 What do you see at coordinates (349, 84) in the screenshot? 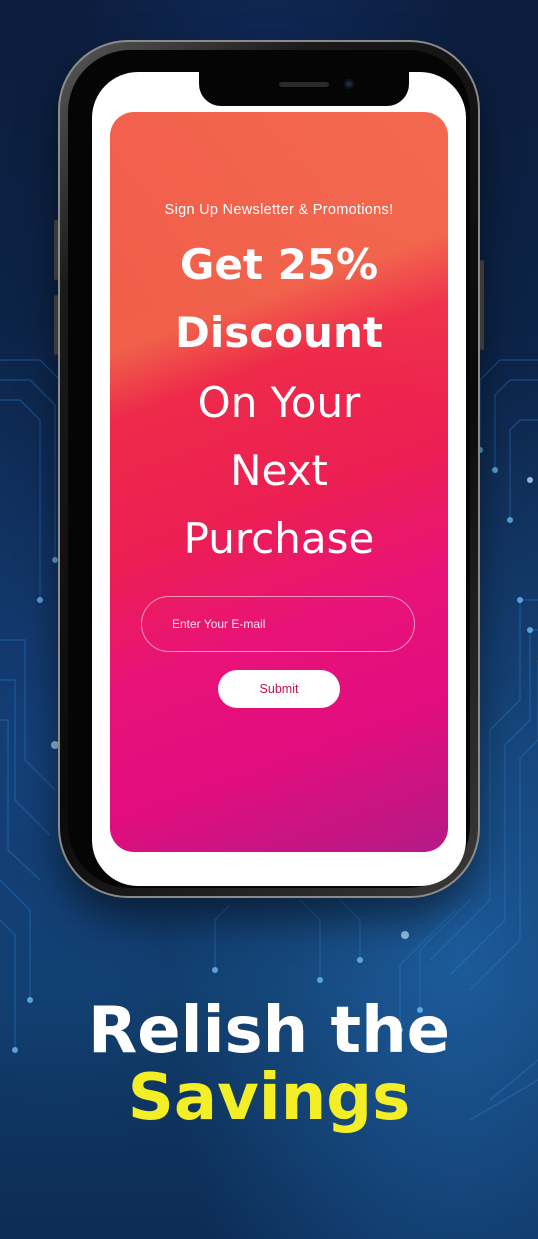
I see `camera-icon` at bounding box center [349, 84].